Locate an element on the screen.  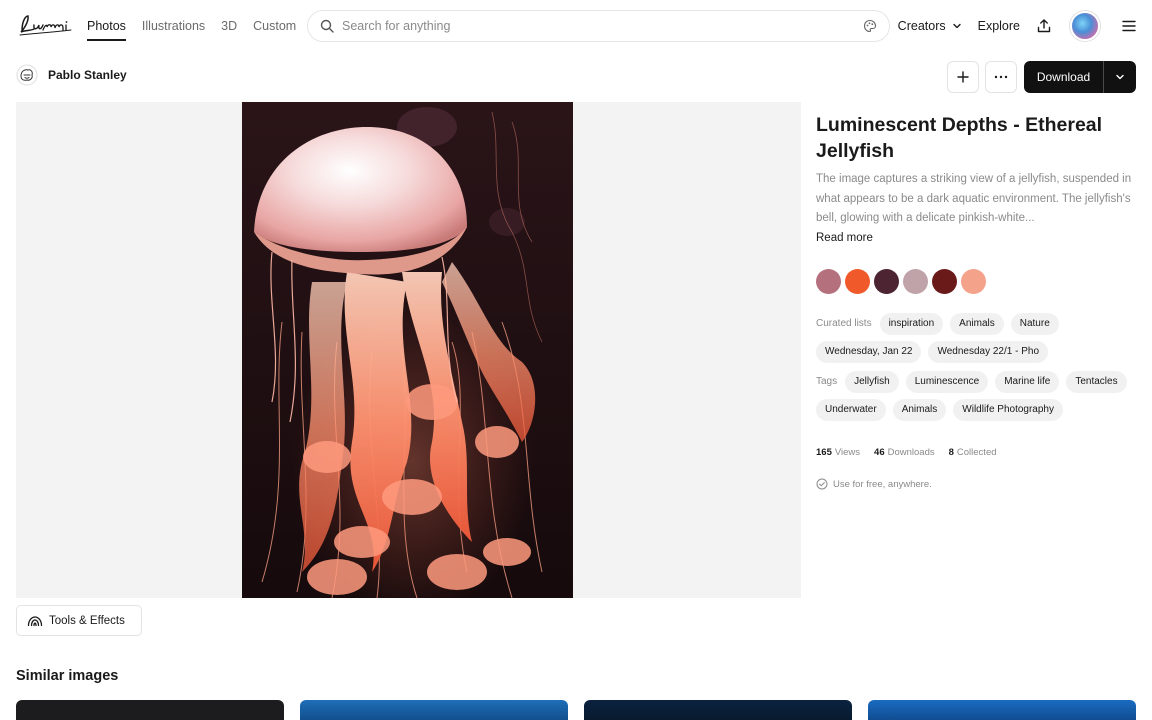
tools-effects-label: Tools & Effects is located at coordinates (87, 620).